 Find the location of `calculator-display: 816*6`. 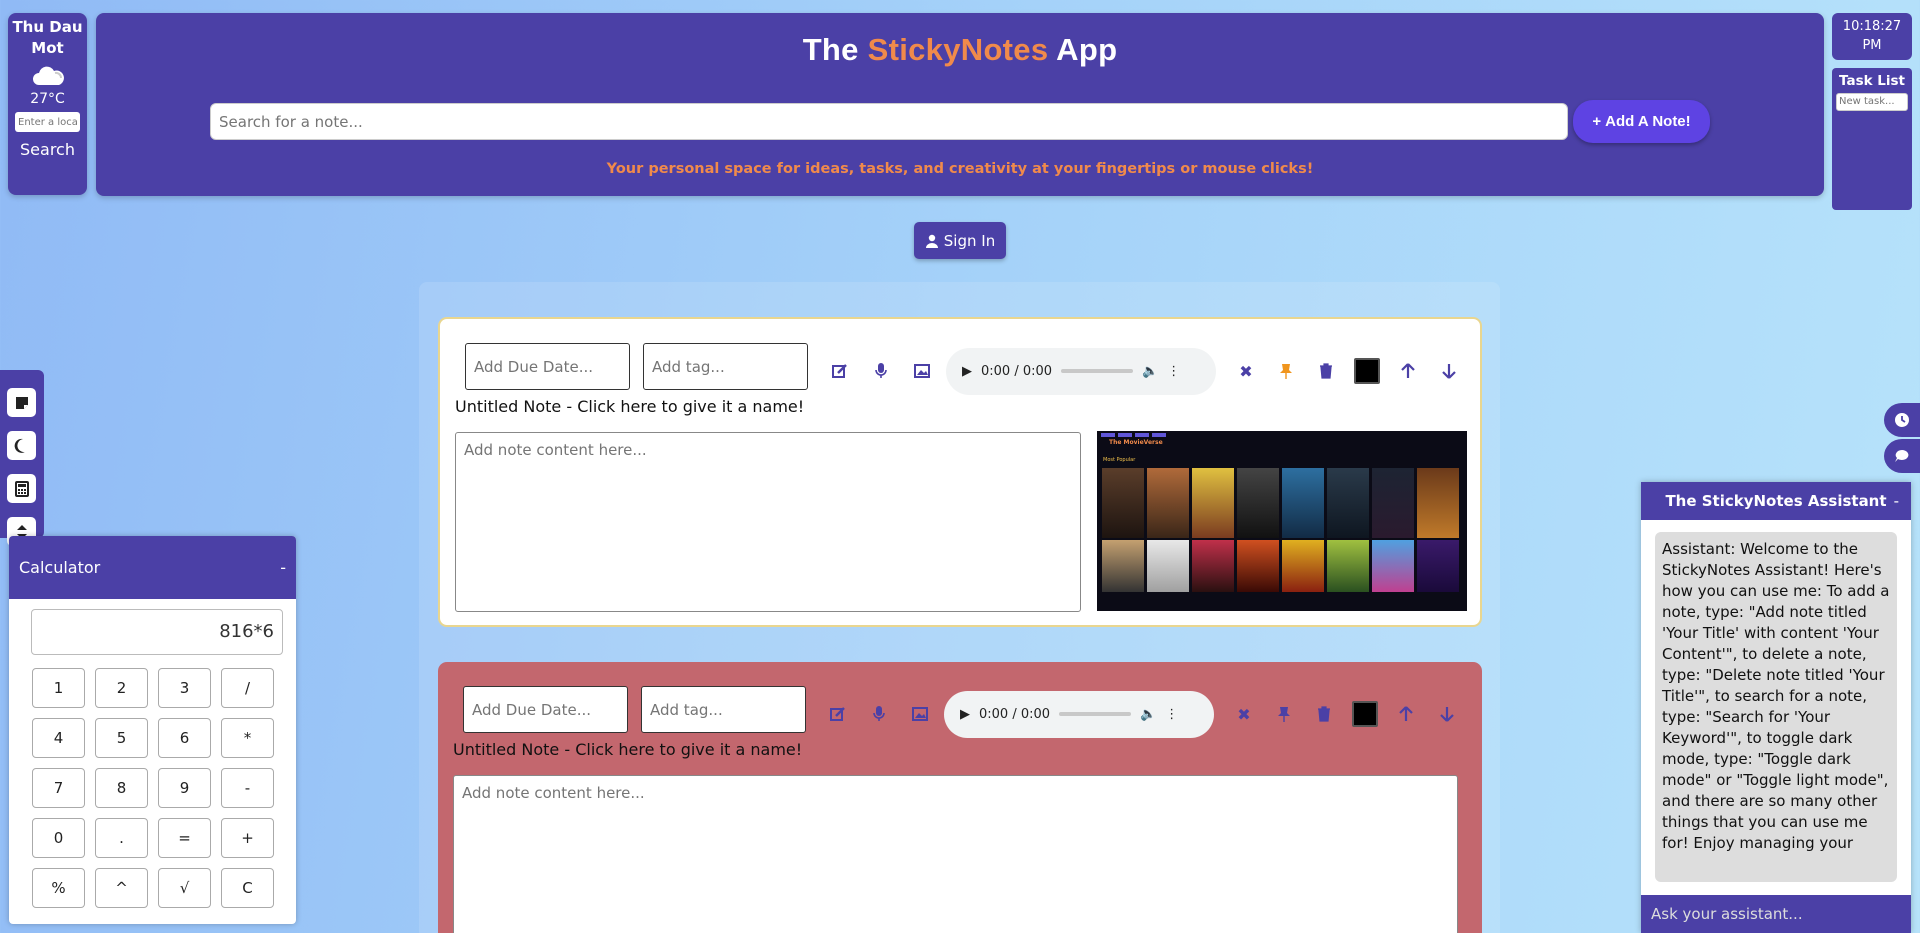

calculator-display: 816*6 is located at coordinates (157, 632).